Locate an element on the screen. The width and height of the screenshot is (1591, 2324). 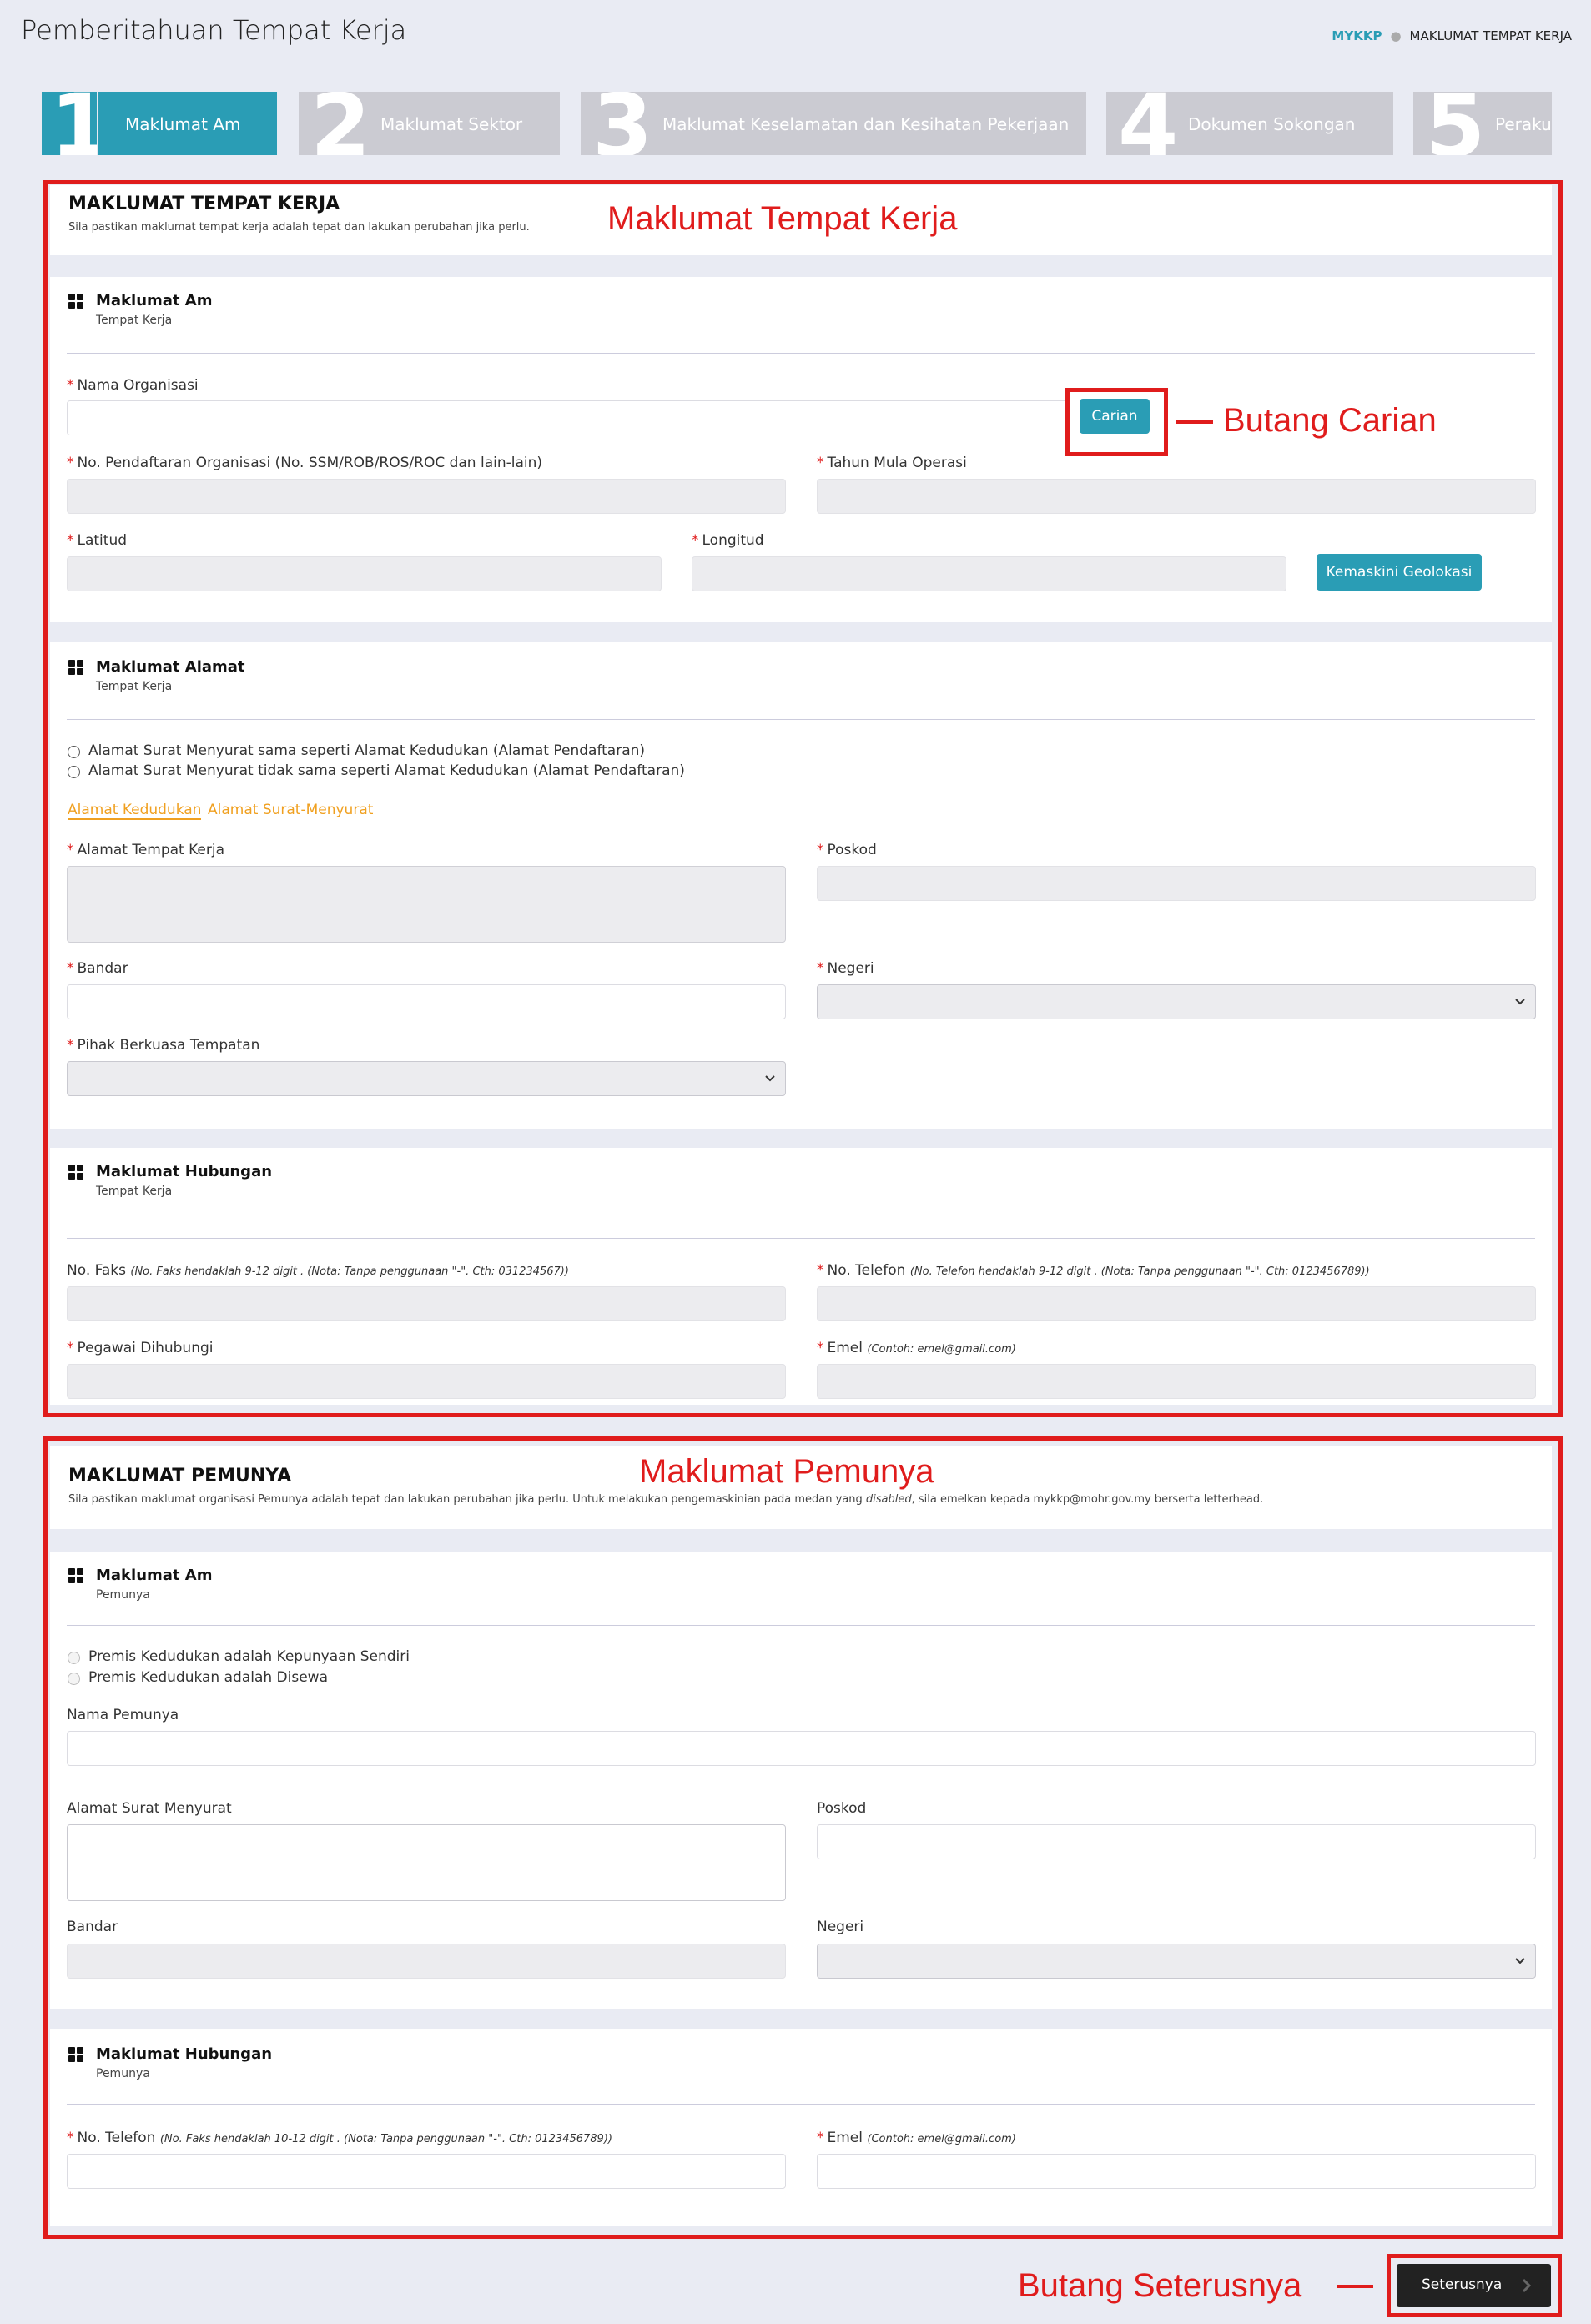
breadcrumb: MYKKP ● MAKLUMAT TEMPAT KERJA is located at coordinates (1452, 35).